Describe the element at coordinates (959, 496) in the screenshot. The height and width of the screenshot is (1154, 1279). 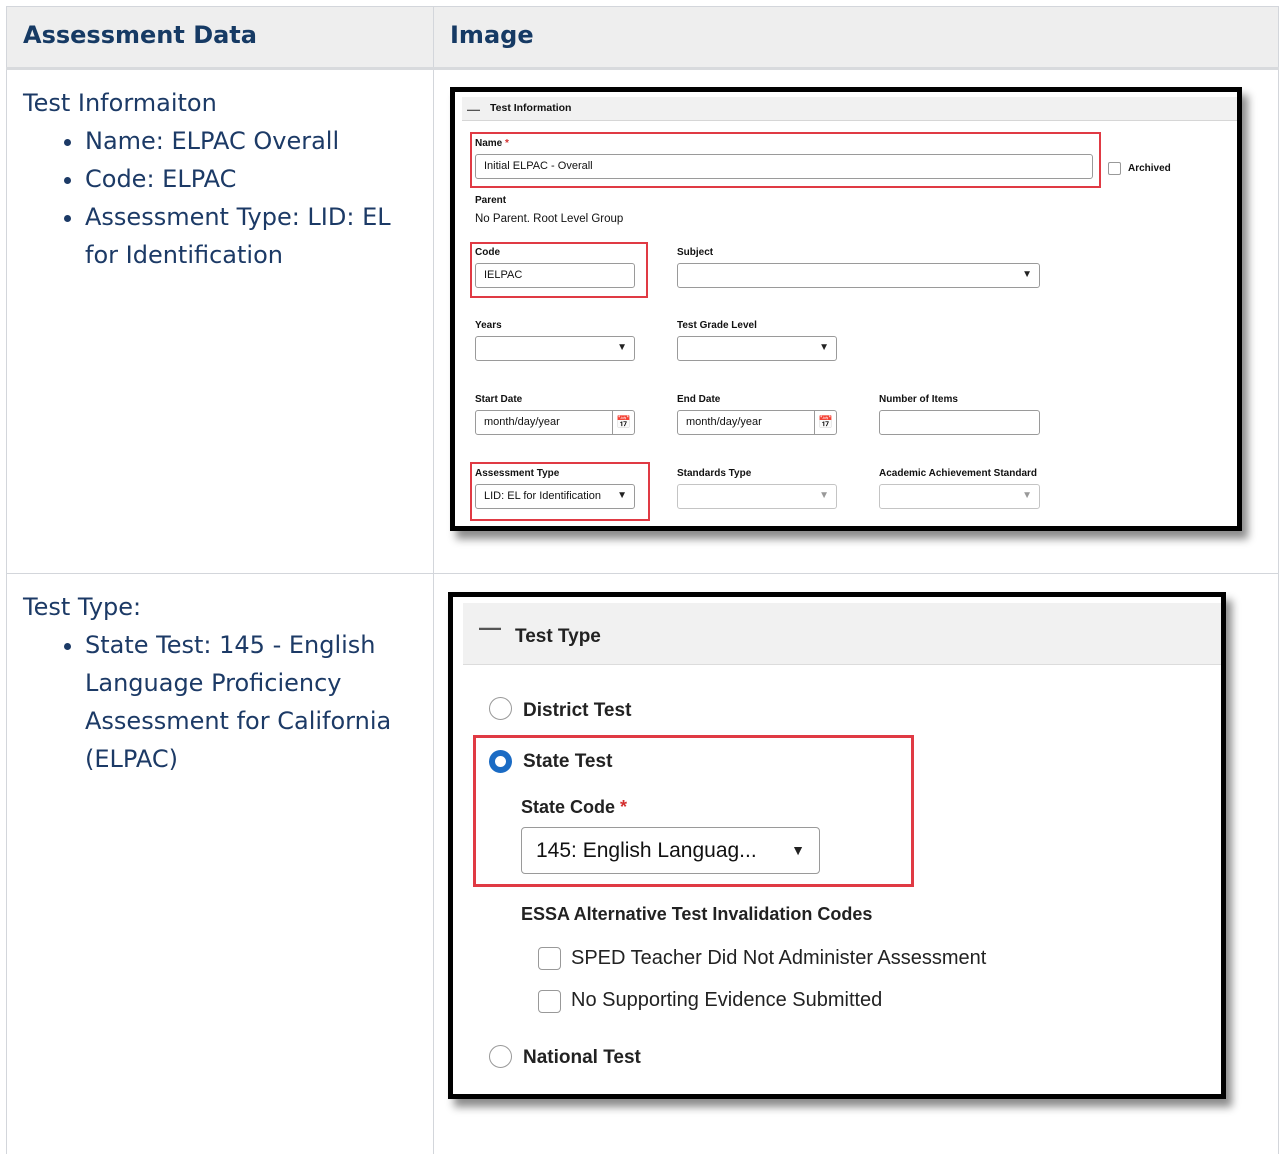
I see `academic-achievement-select: ▼` at that location.